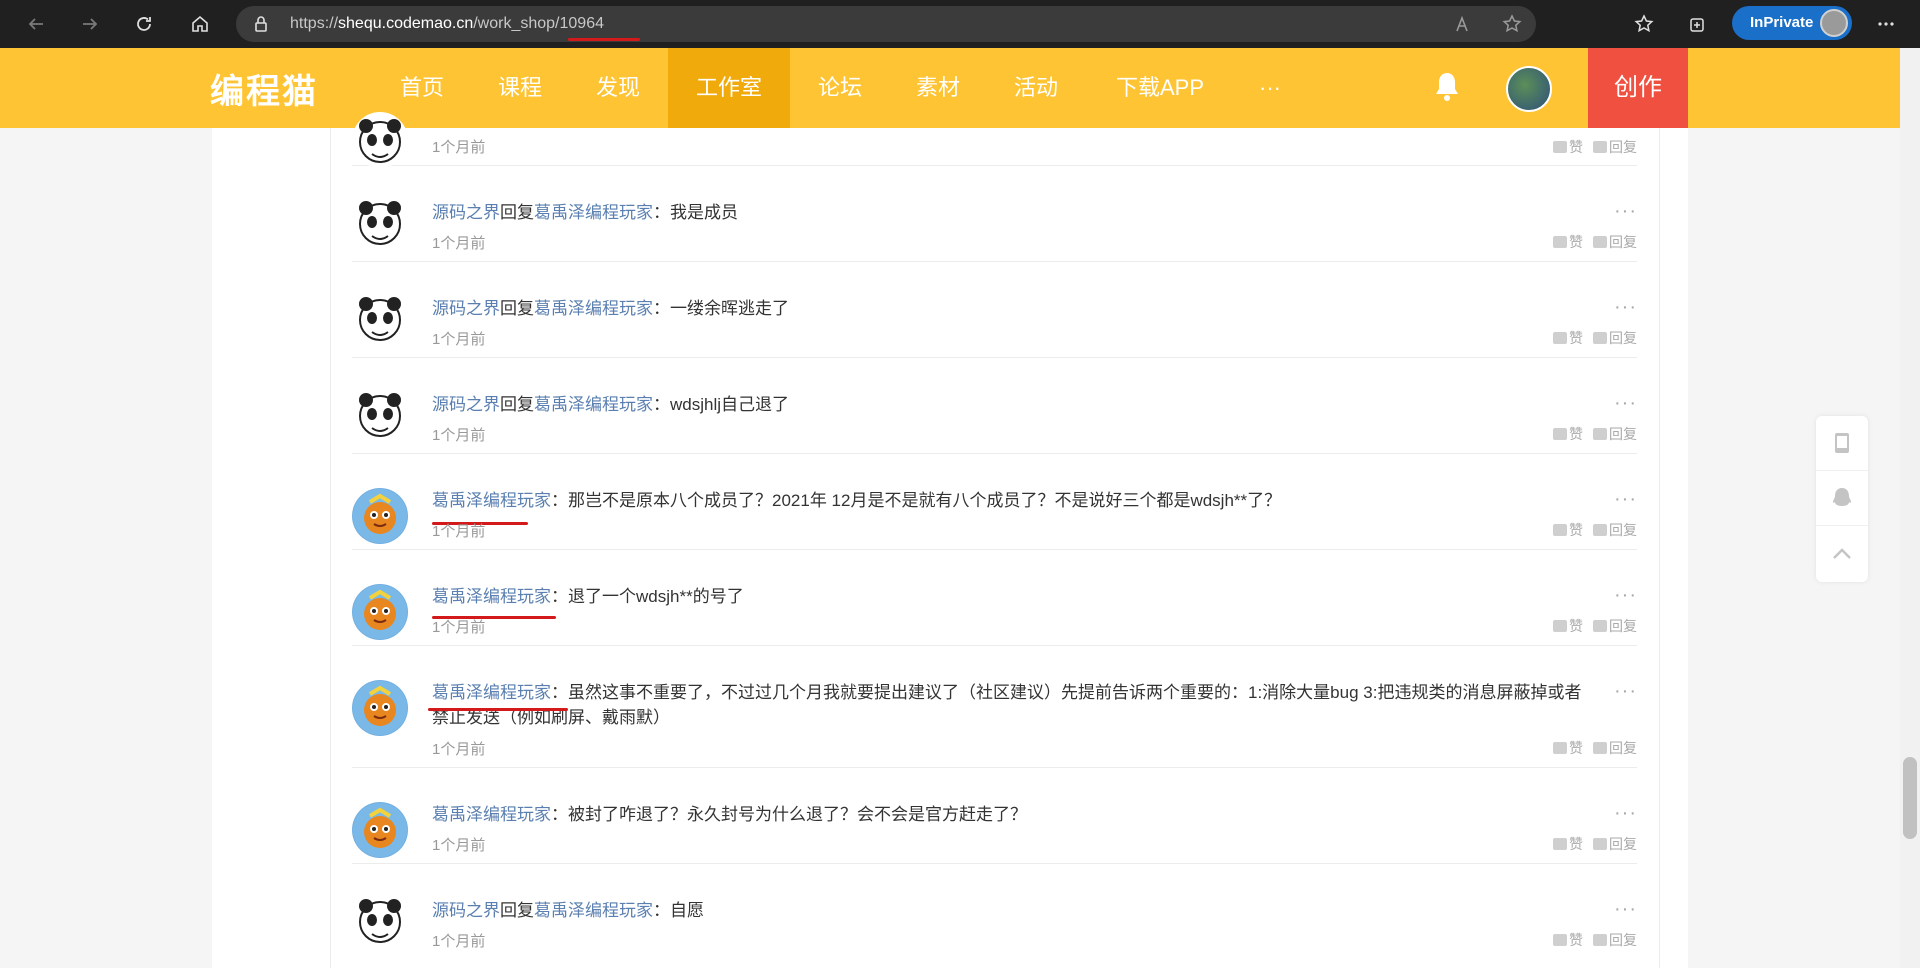 This screenshot has width=1920, height=968. What do you see at coordinates (1447, 87) in the screenshot?
I see `bell-icon` at bounding box center [1447, 87].